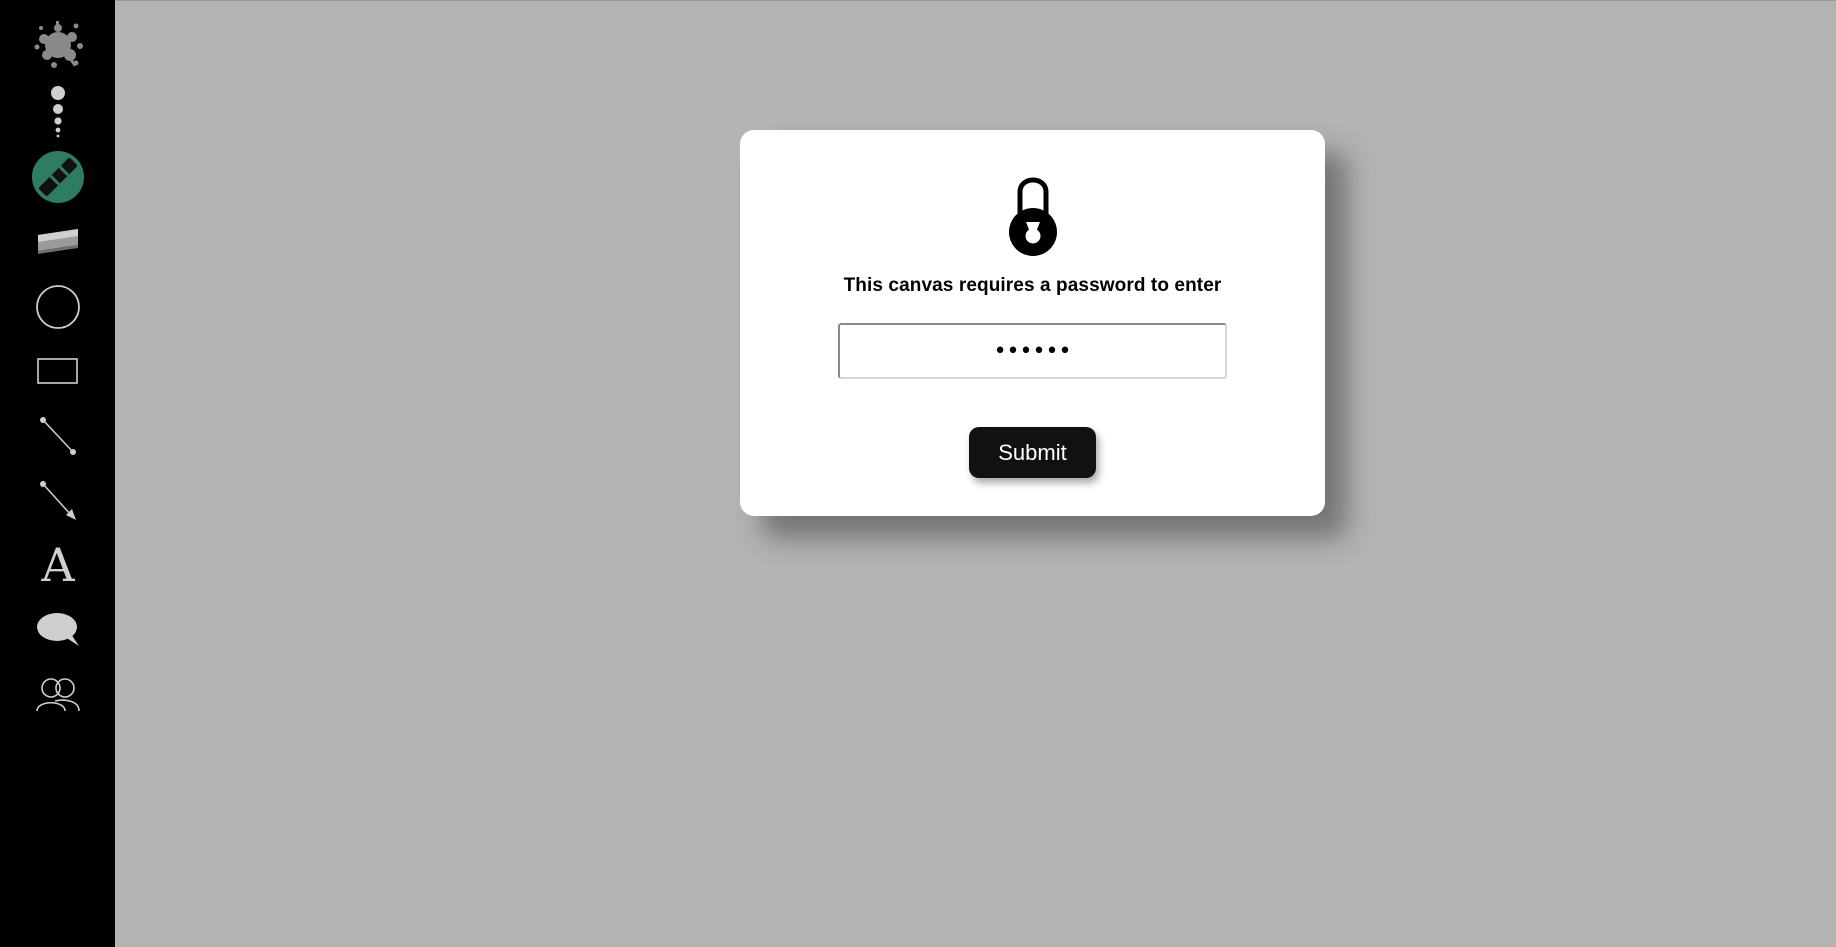 Image resolution: width=1836 pixels, height=947 pixels. What do you see at coordinates (58, 695) in the screenshot?
I see `users-icon` at bounding box center [58, 695].